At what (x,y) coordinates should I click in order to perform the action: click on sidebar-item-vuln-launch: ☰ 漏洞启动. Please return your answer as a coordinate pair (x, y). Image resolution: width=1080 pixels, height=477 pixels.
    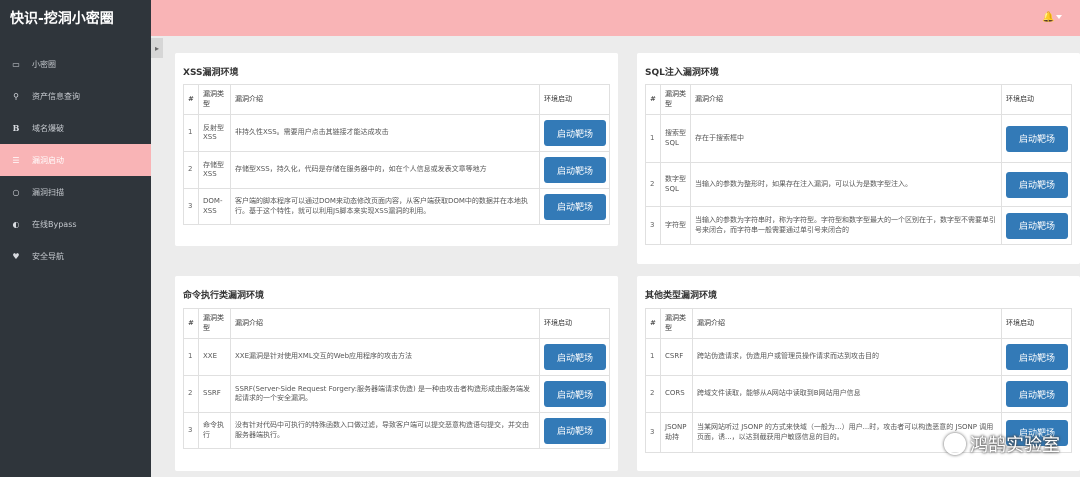
    Looking at the image, I should click on (75, 160).